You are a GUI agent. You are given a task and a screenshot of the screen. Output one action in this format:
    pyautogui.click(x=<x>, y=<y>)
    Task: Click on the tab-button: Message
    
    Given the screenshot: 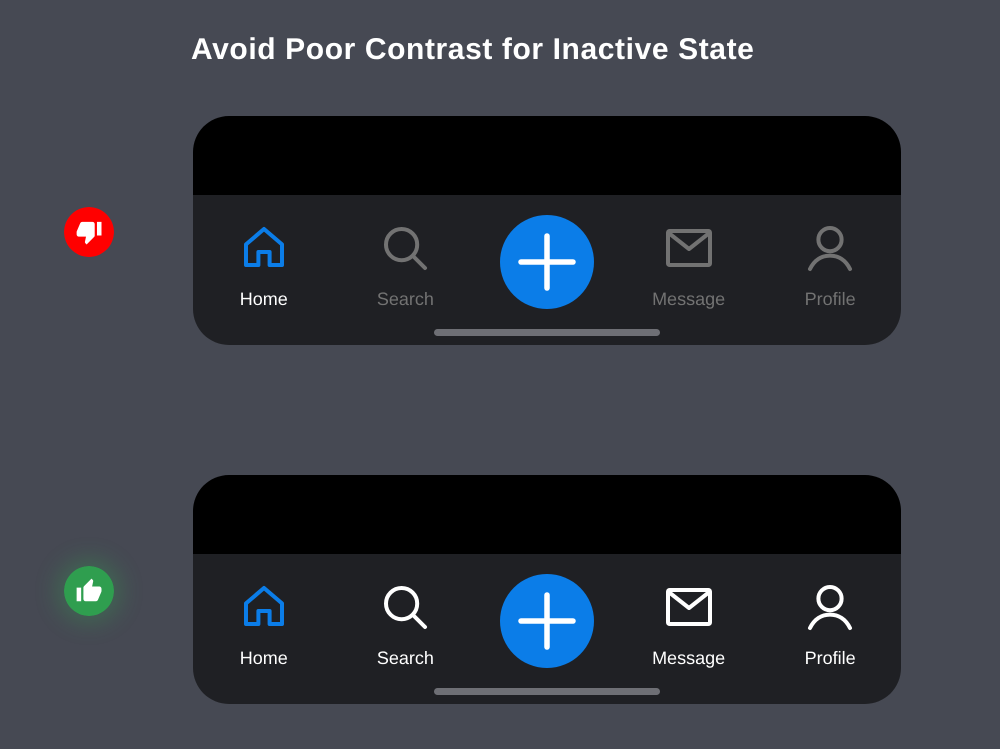 What is the action you would take?
    pyautogui.click(x=689, y=626)
    